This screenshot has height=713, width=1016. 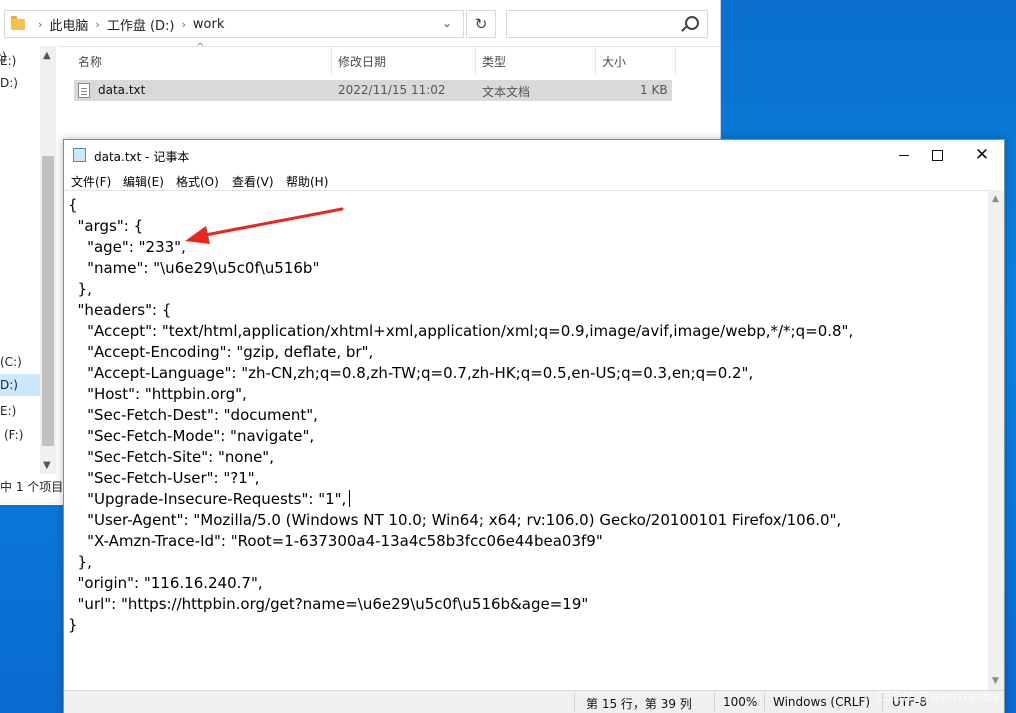 I want to click on cursor-position: 第 15 行，第 39 列, so click(x=639, y=704).